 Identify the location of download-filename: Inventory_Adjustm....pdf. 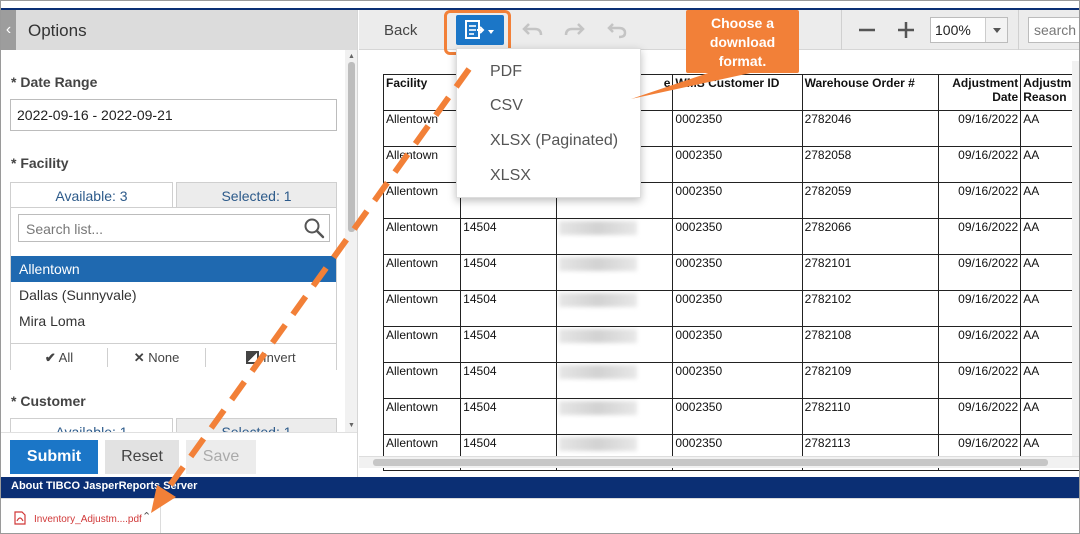
(88, 519).